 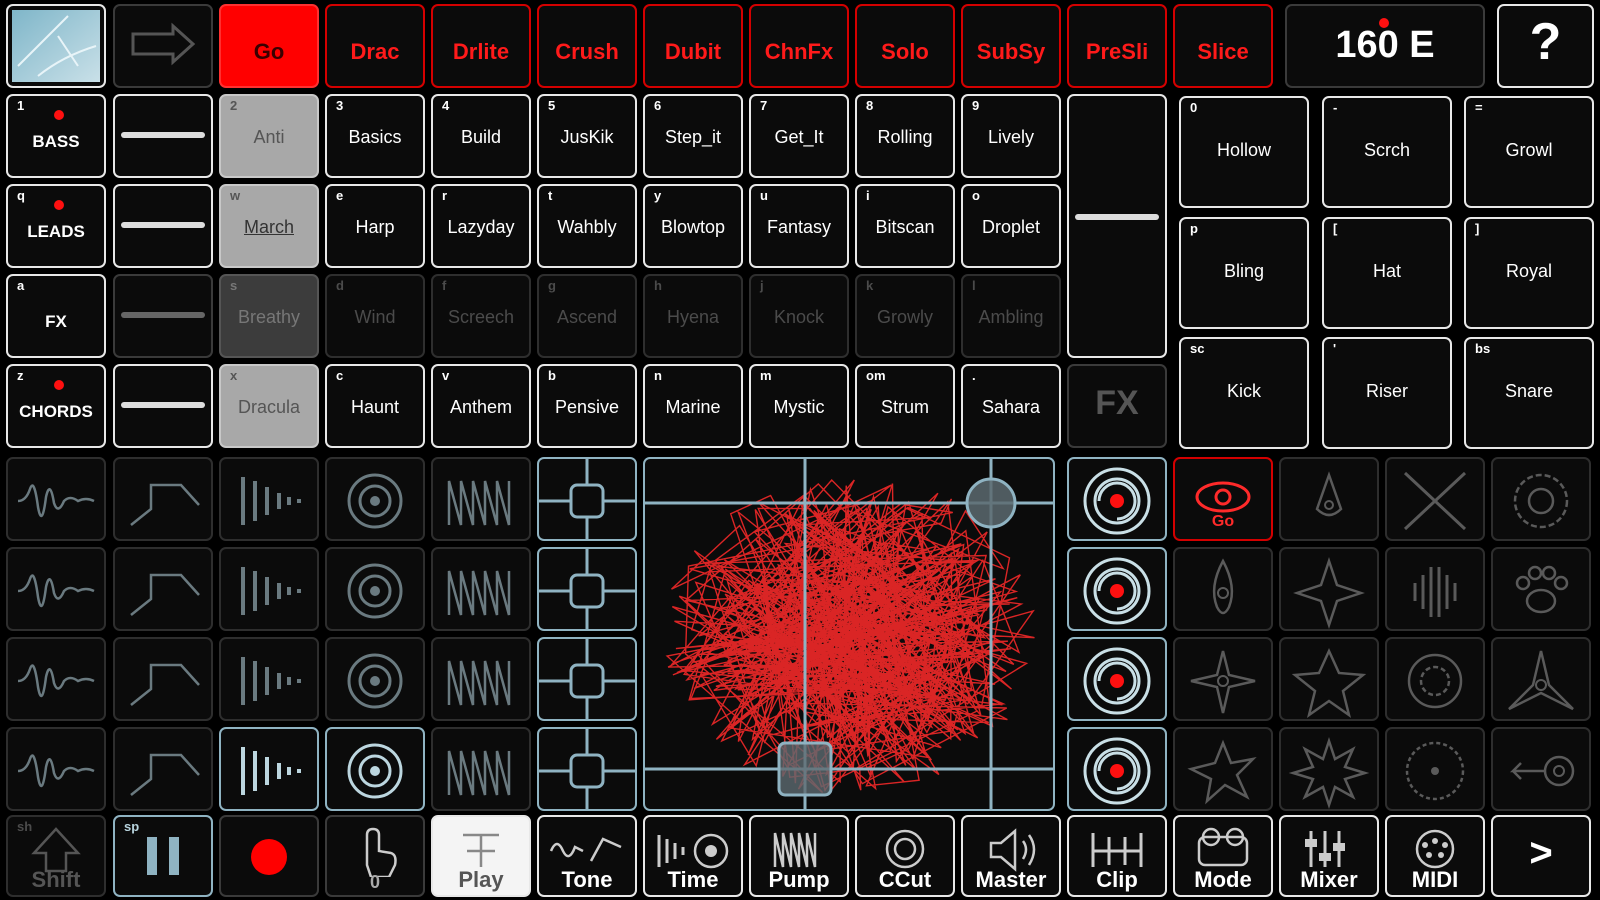 What do you see at coordinates (1387, 393) in the screenshot?
I see `one-shot-pad: ' Riser` at bounding box center [1387, 393].